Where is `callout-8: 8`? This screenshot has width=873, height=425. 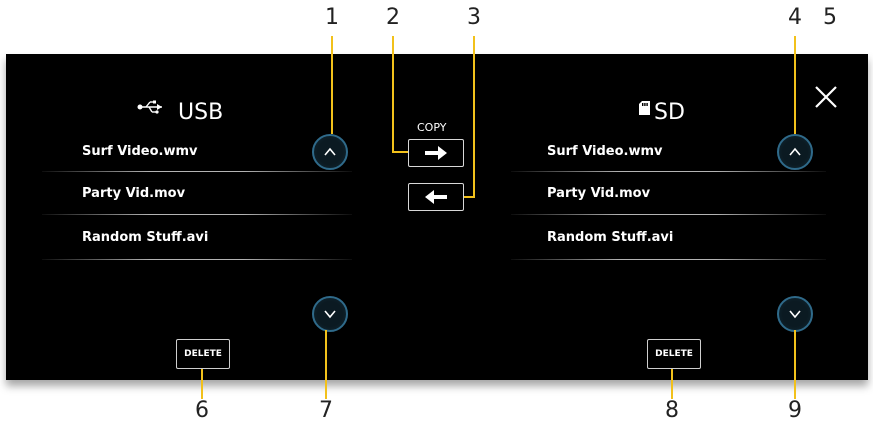 callout-8: 8 is located at coordinates (672, 410).